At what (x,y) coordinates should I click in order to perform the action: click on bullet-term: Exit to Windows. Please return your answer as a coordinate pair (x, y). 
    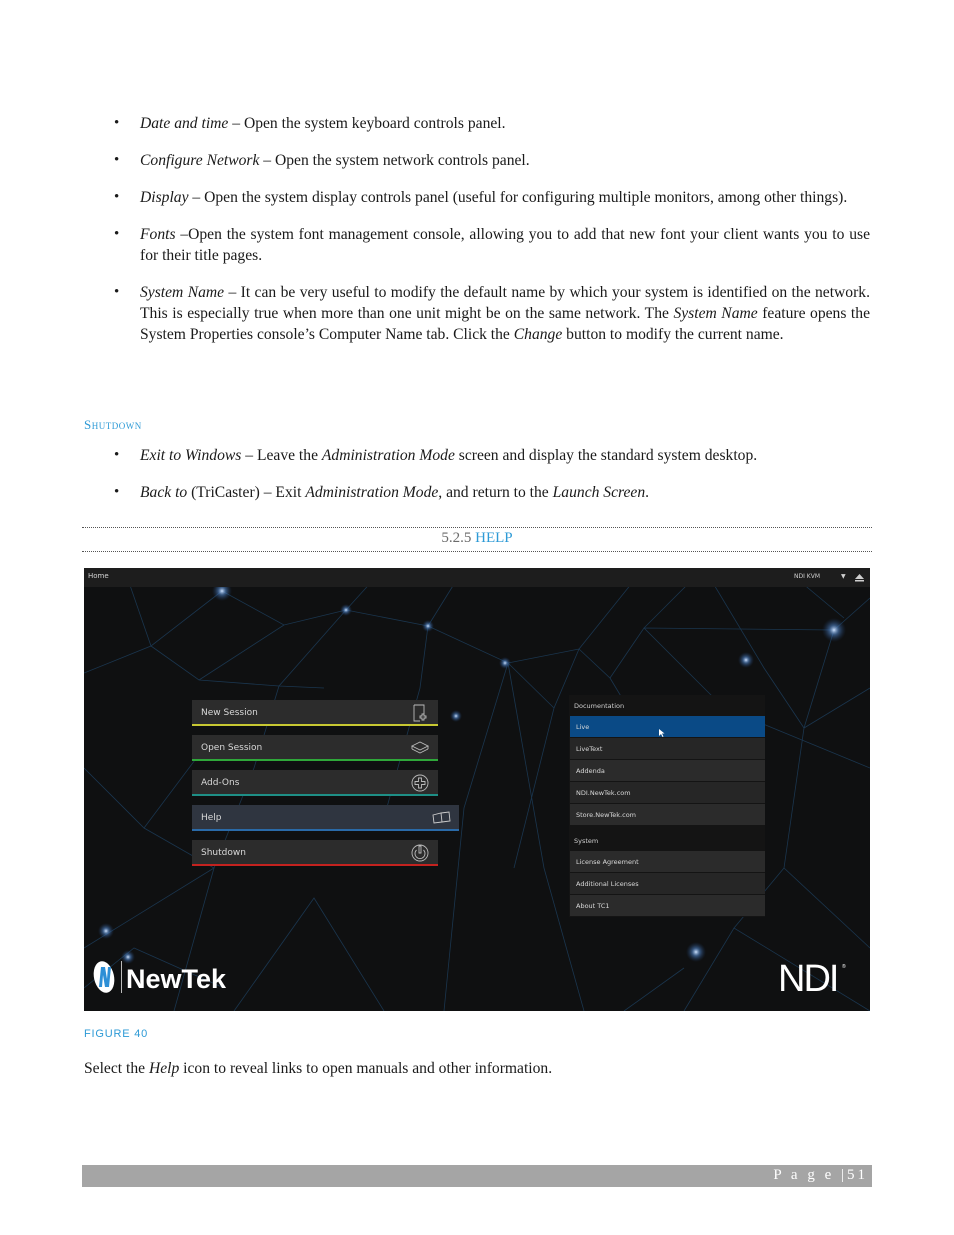
    Looking at the image, I should click on (191, 455).